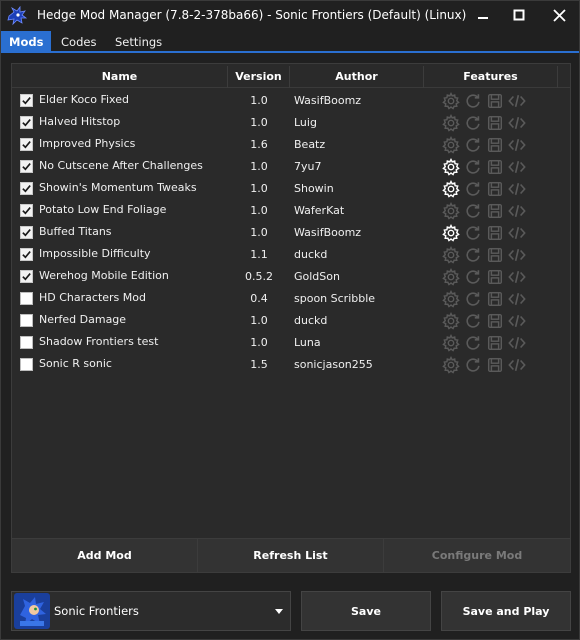 The height and width of the screenshot is (640, 580). What do you see at coordinates (291, 343) in the screenshot?
I see `mod-row: Shadow Frontiers test 1.0 Luna` at bounding box center [291, 343].